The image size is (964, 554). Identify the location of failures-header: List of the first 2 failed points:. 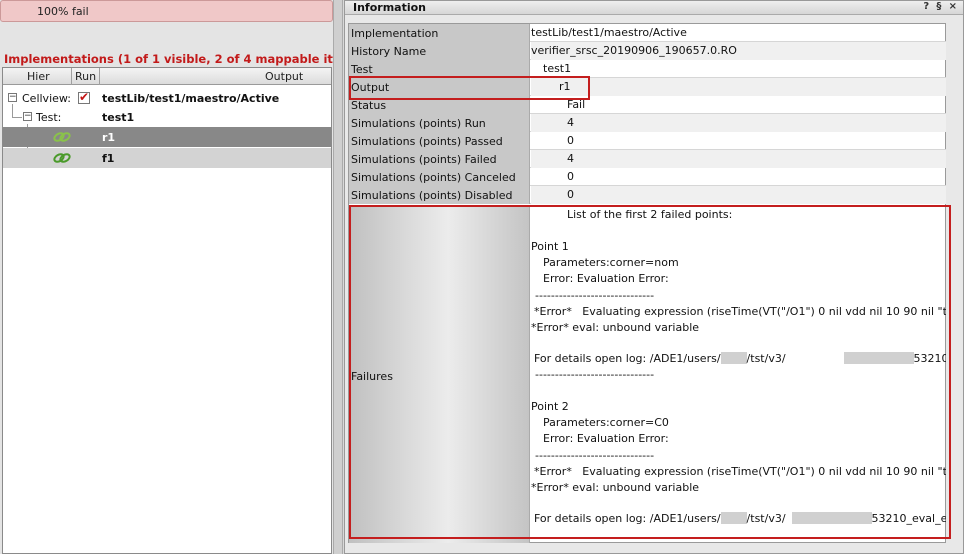
(650, 214).